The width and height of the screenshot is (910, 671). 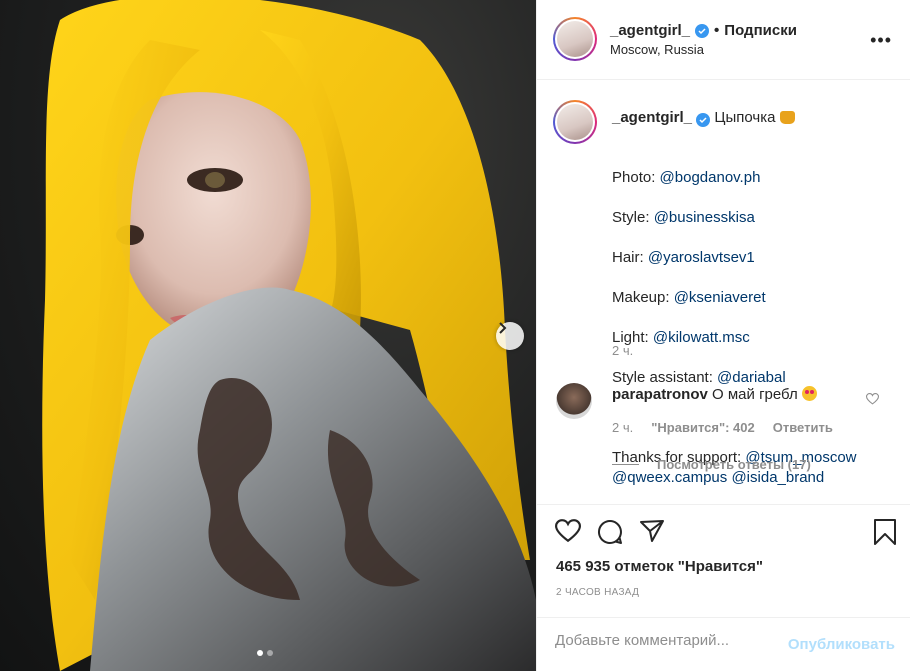 What do you see at coordinates (809, 393) in the screenshot?
I see `heart-eyes-emoji-icon` at bounding box center [809, 393].